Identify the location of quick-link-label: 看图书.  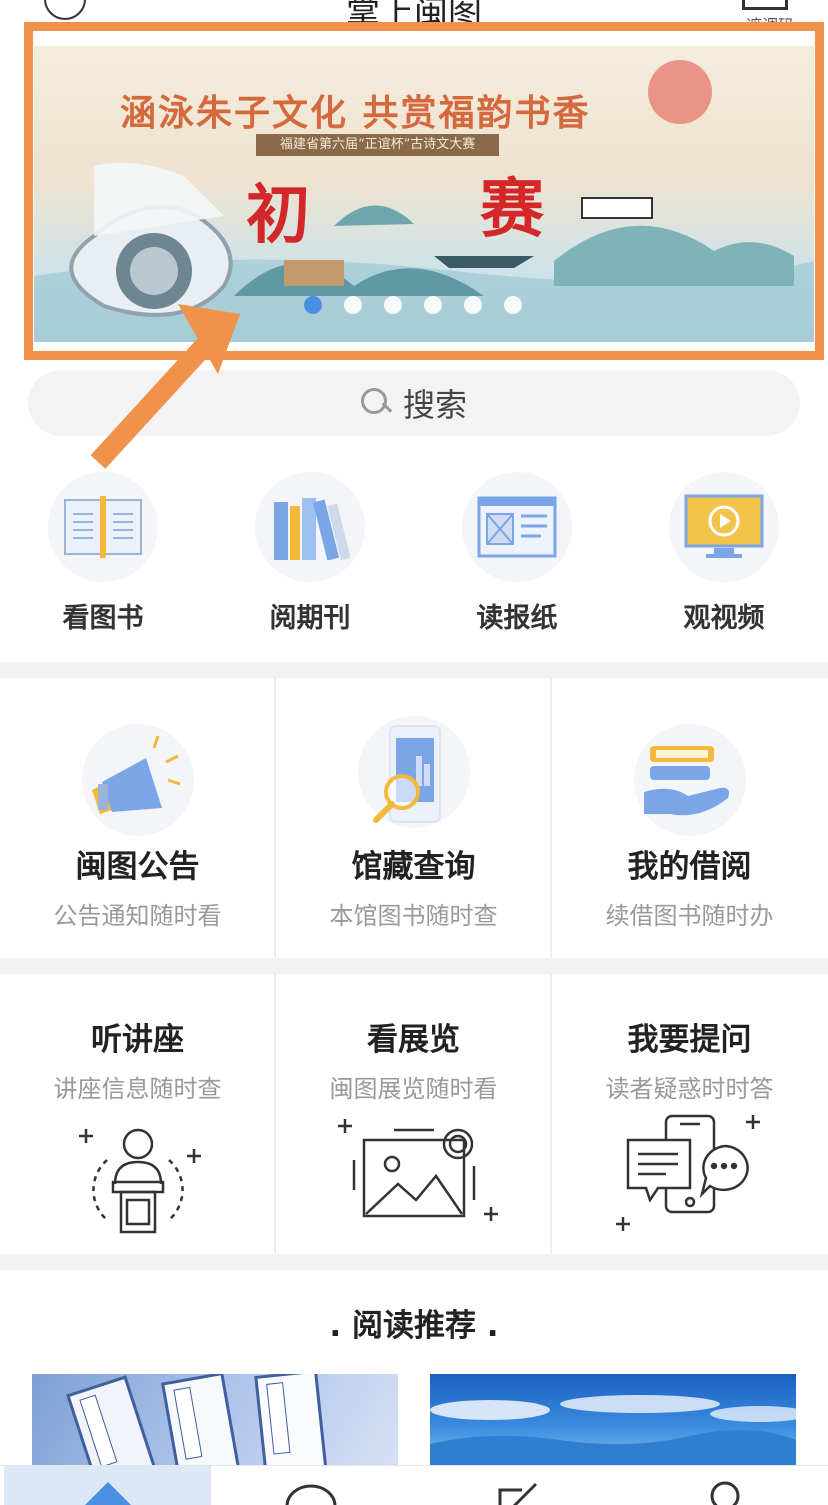
(103, 618).